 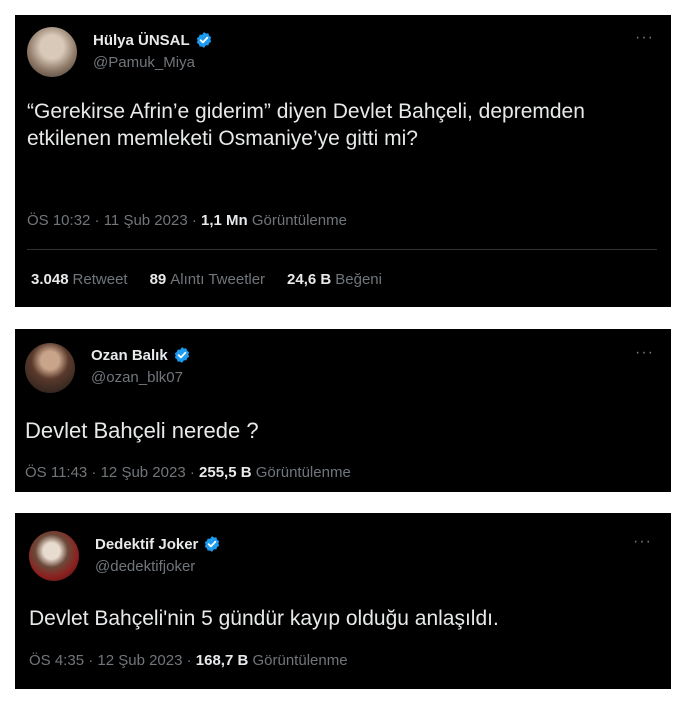 What do you see at coordinates (141, 40) in the screenshot?
I see `display-name: Hülya ÜNSAL` at bounding box center [141, 40].